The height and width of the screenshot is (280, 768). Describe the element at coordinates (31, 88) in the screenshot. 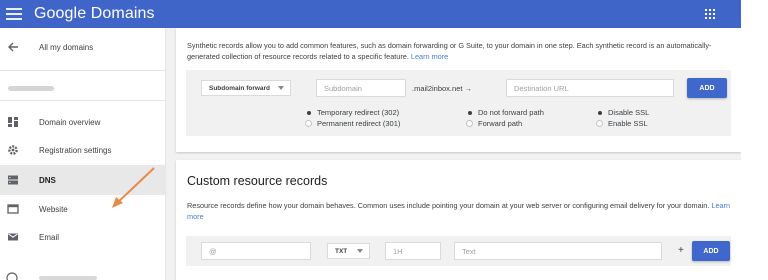

I see `domain-name-redacted` at that location.